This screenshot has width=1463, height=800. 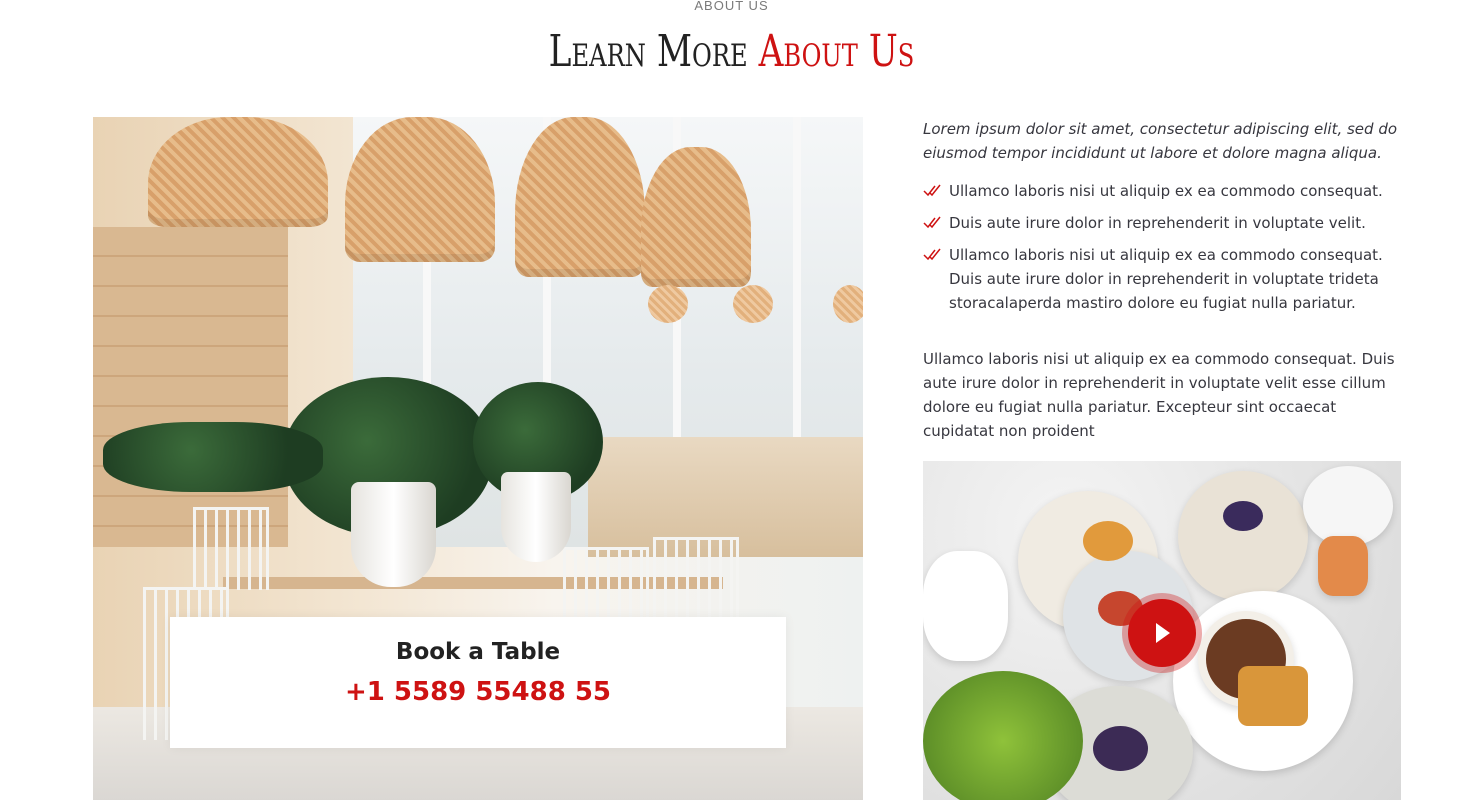 What do you see at coordinates (731, 6) in the screenshot?
I see `section-eyebrow: ABOUT US` at bounding box center [731, 6].